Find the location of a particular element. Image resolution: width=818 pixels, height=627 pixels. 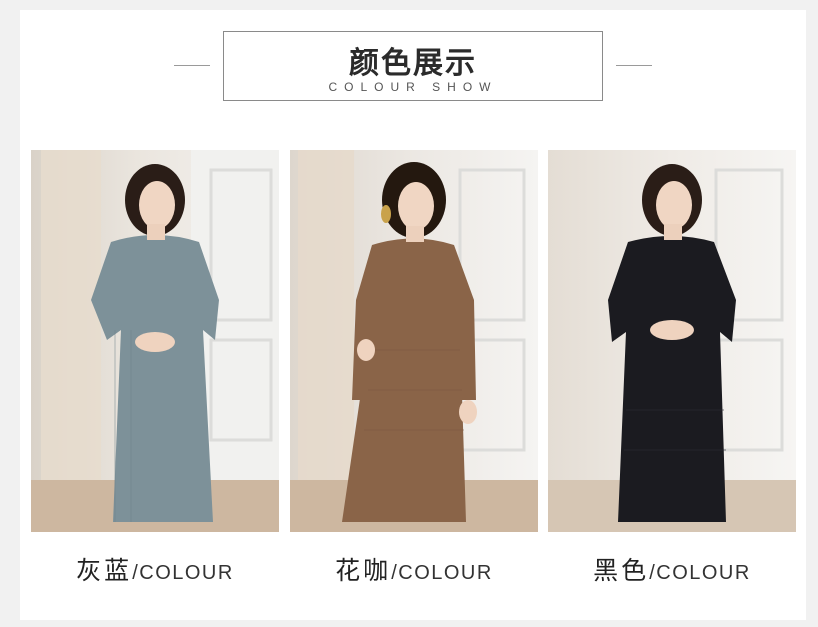

heading-box: 颜色展示 COLOUR SHOW is located at coordinates (413, 66).